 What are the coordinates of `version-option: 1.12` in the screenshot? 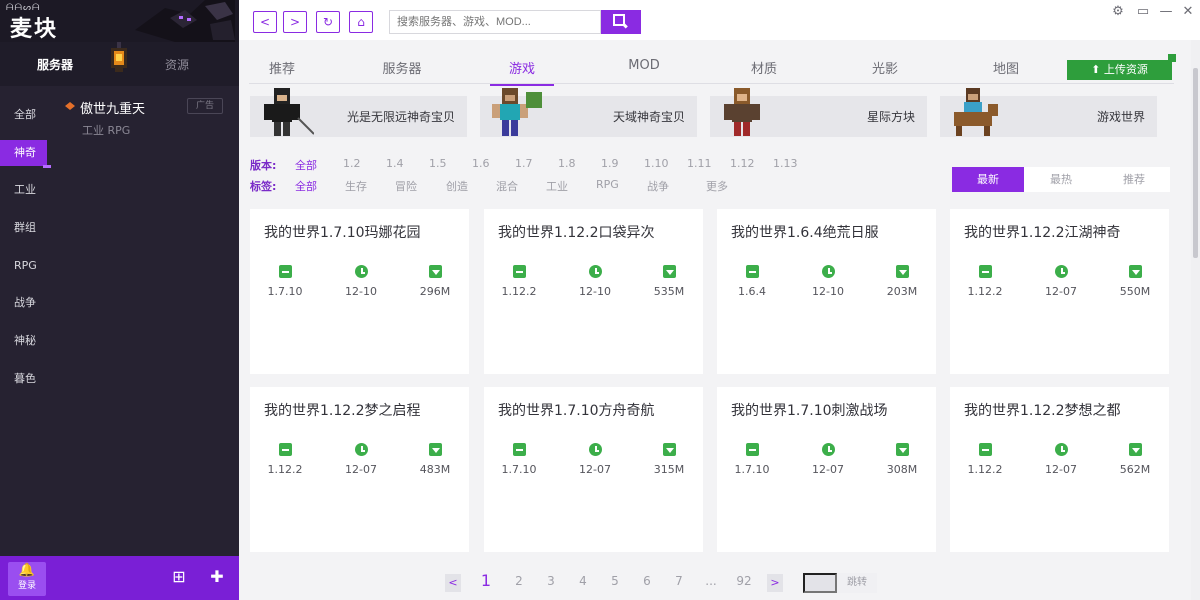 It's located at (742, 163).